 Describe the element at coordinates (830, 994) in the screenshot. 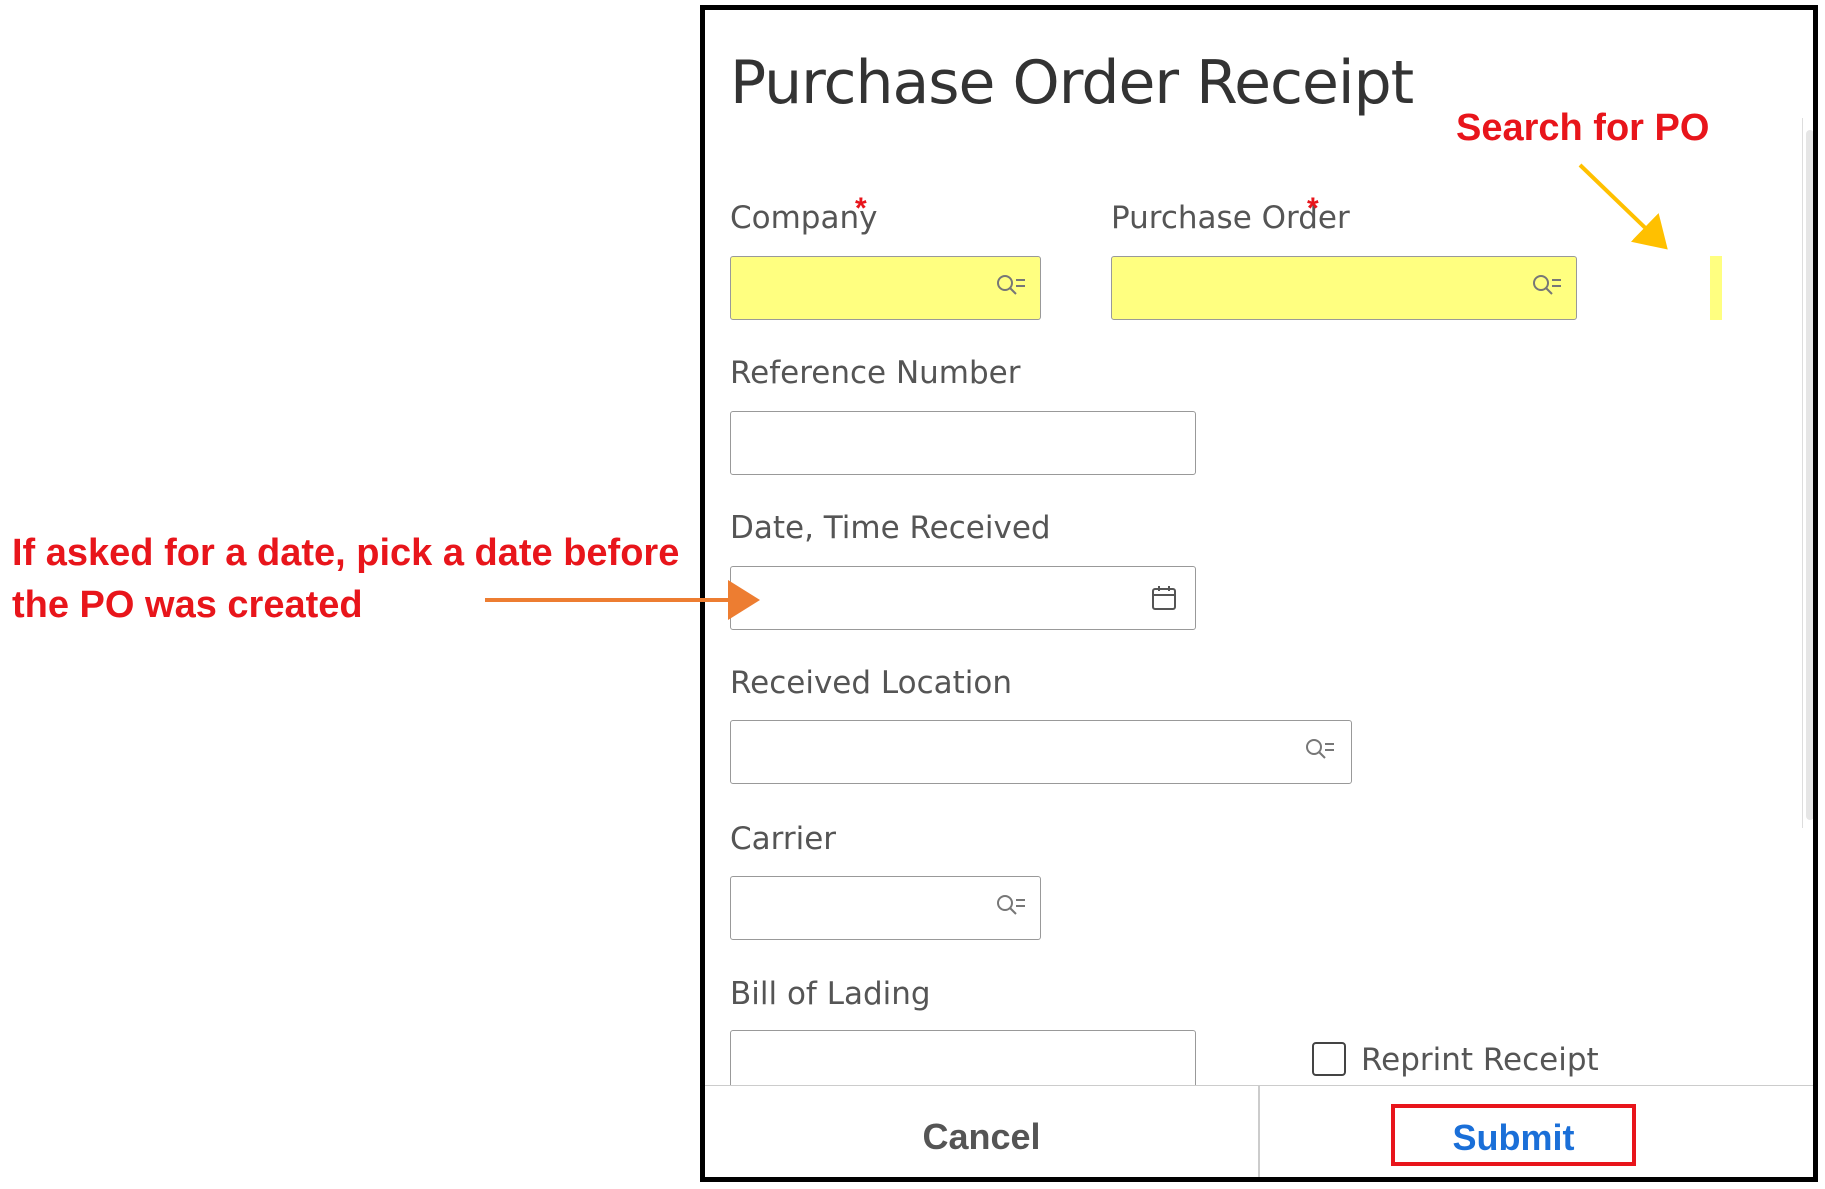

I see `bill-of-lading-label: Bill of Lading` at that location.